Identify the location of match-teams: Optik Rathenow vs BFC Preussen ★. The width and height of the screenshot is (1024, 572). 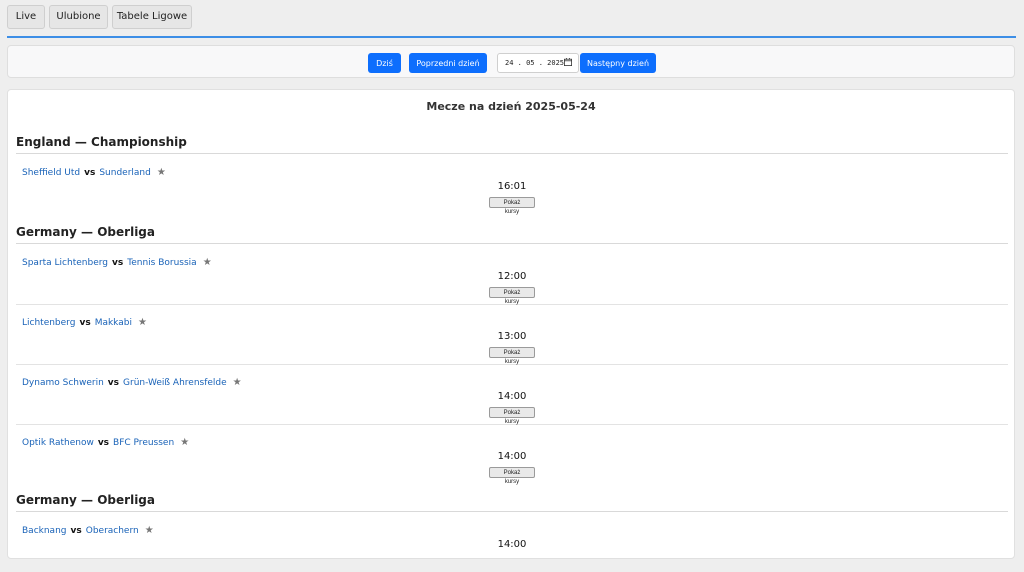
(105, 442).